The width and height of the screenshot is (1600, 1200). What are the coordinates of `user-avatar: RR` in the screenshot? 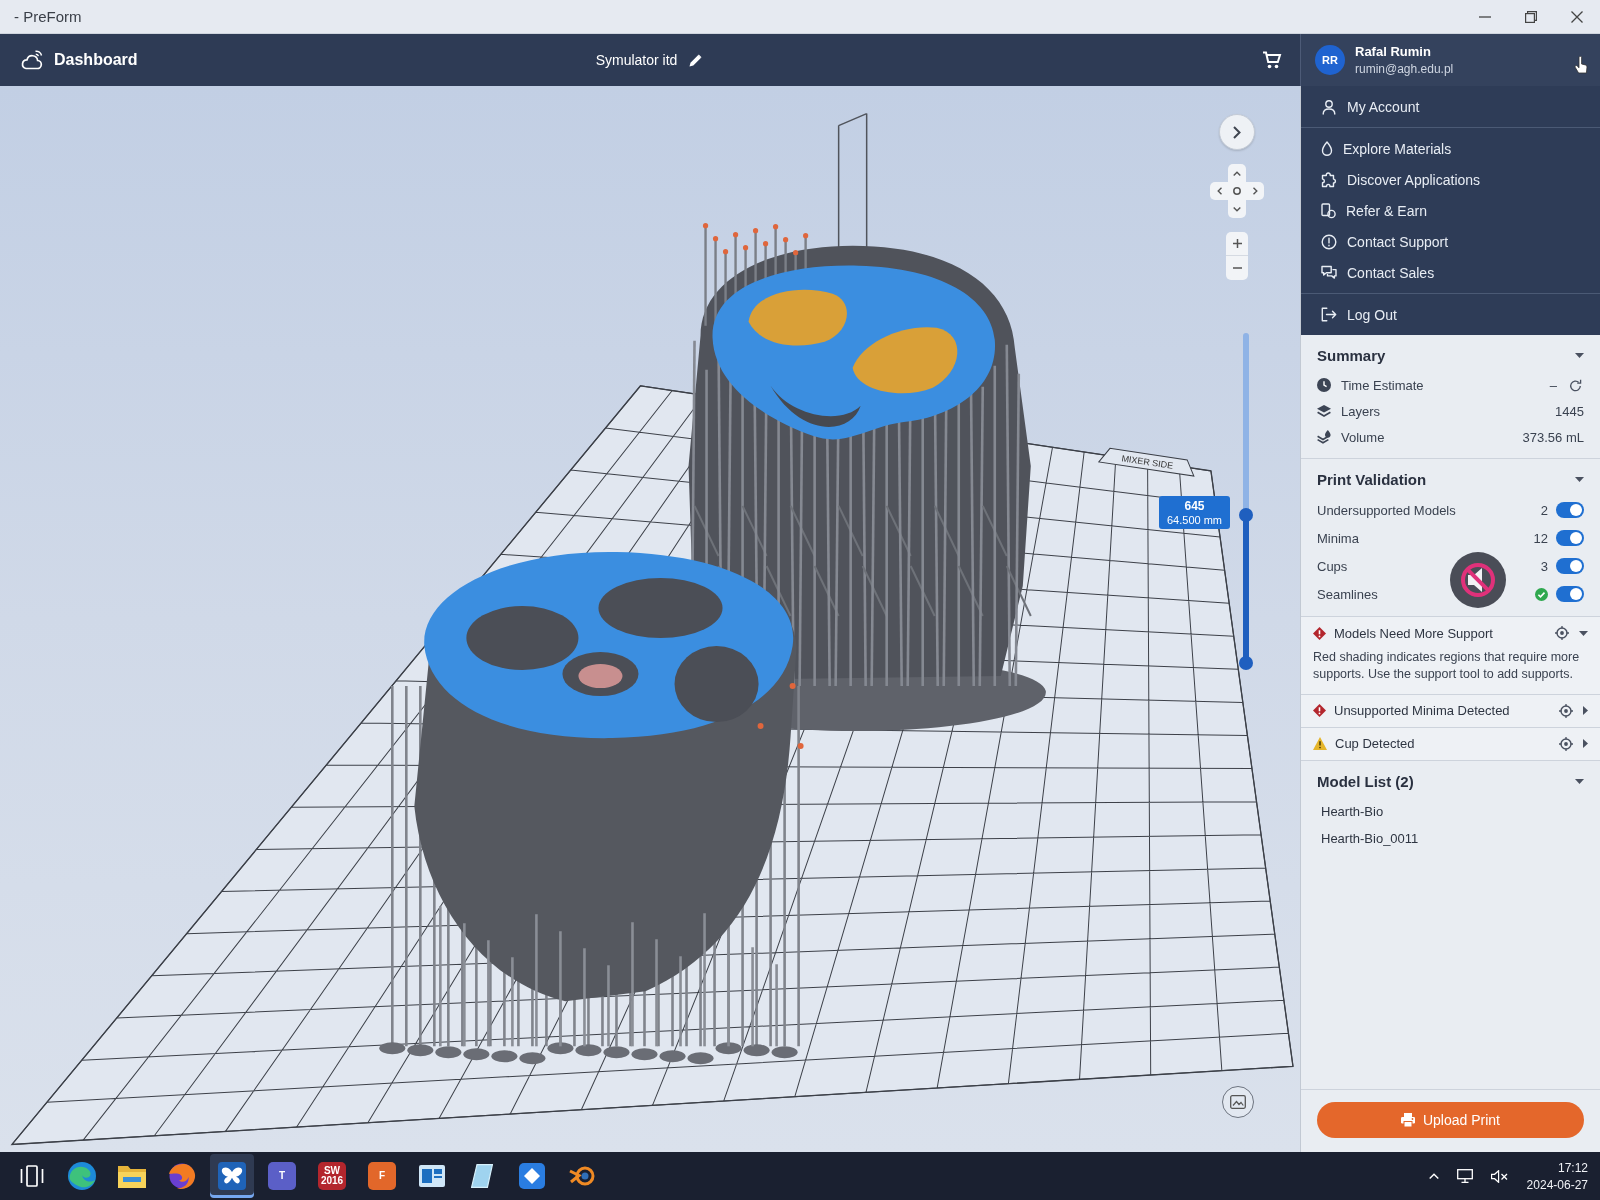 It's located at (1330, 60).